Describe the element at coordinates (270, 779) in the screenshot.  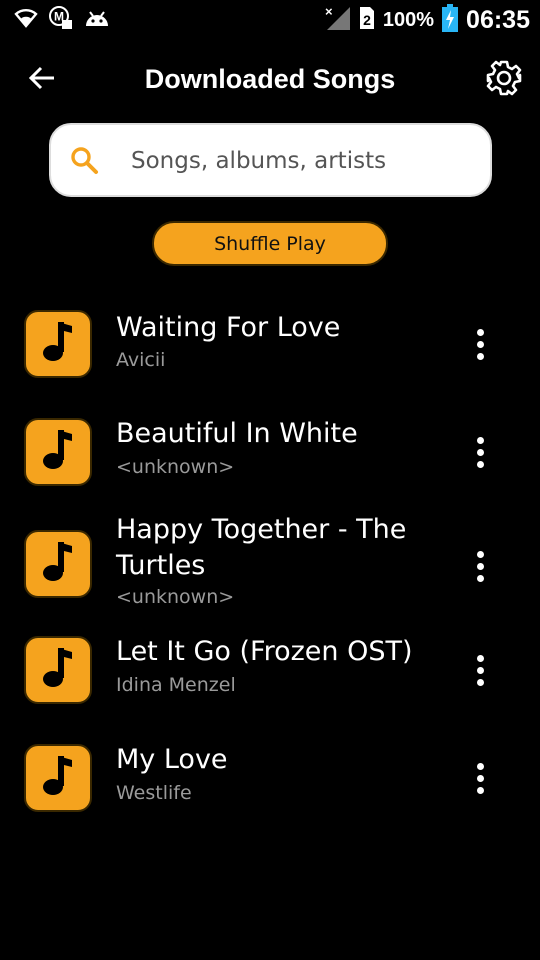
I see `song-row-5: My Love Westlife` at that location.